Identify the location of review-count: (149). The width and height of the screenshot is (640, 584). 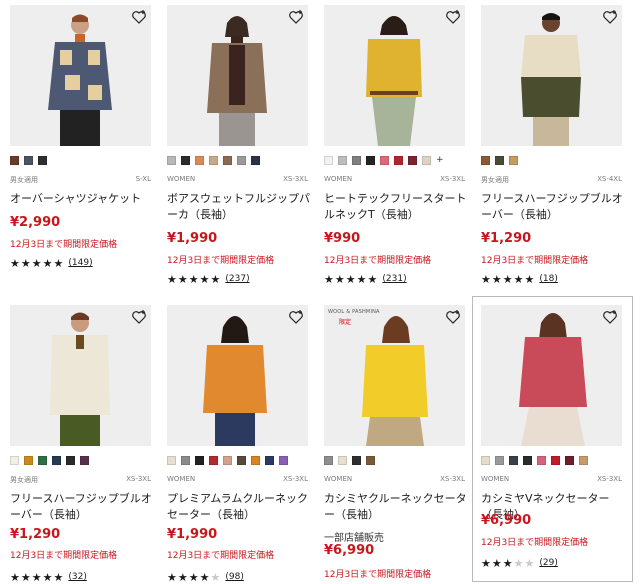
(80, 263).